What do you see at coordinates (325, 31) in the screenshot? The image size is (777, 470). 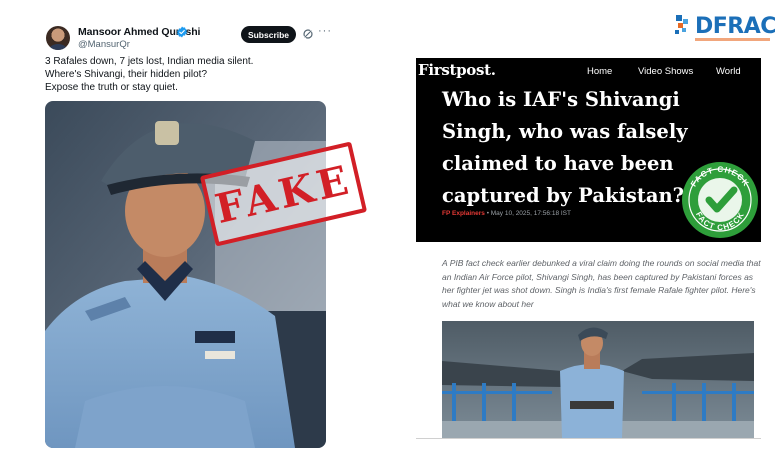 I see `more-icon: ···` at bounding box center [325, 31].